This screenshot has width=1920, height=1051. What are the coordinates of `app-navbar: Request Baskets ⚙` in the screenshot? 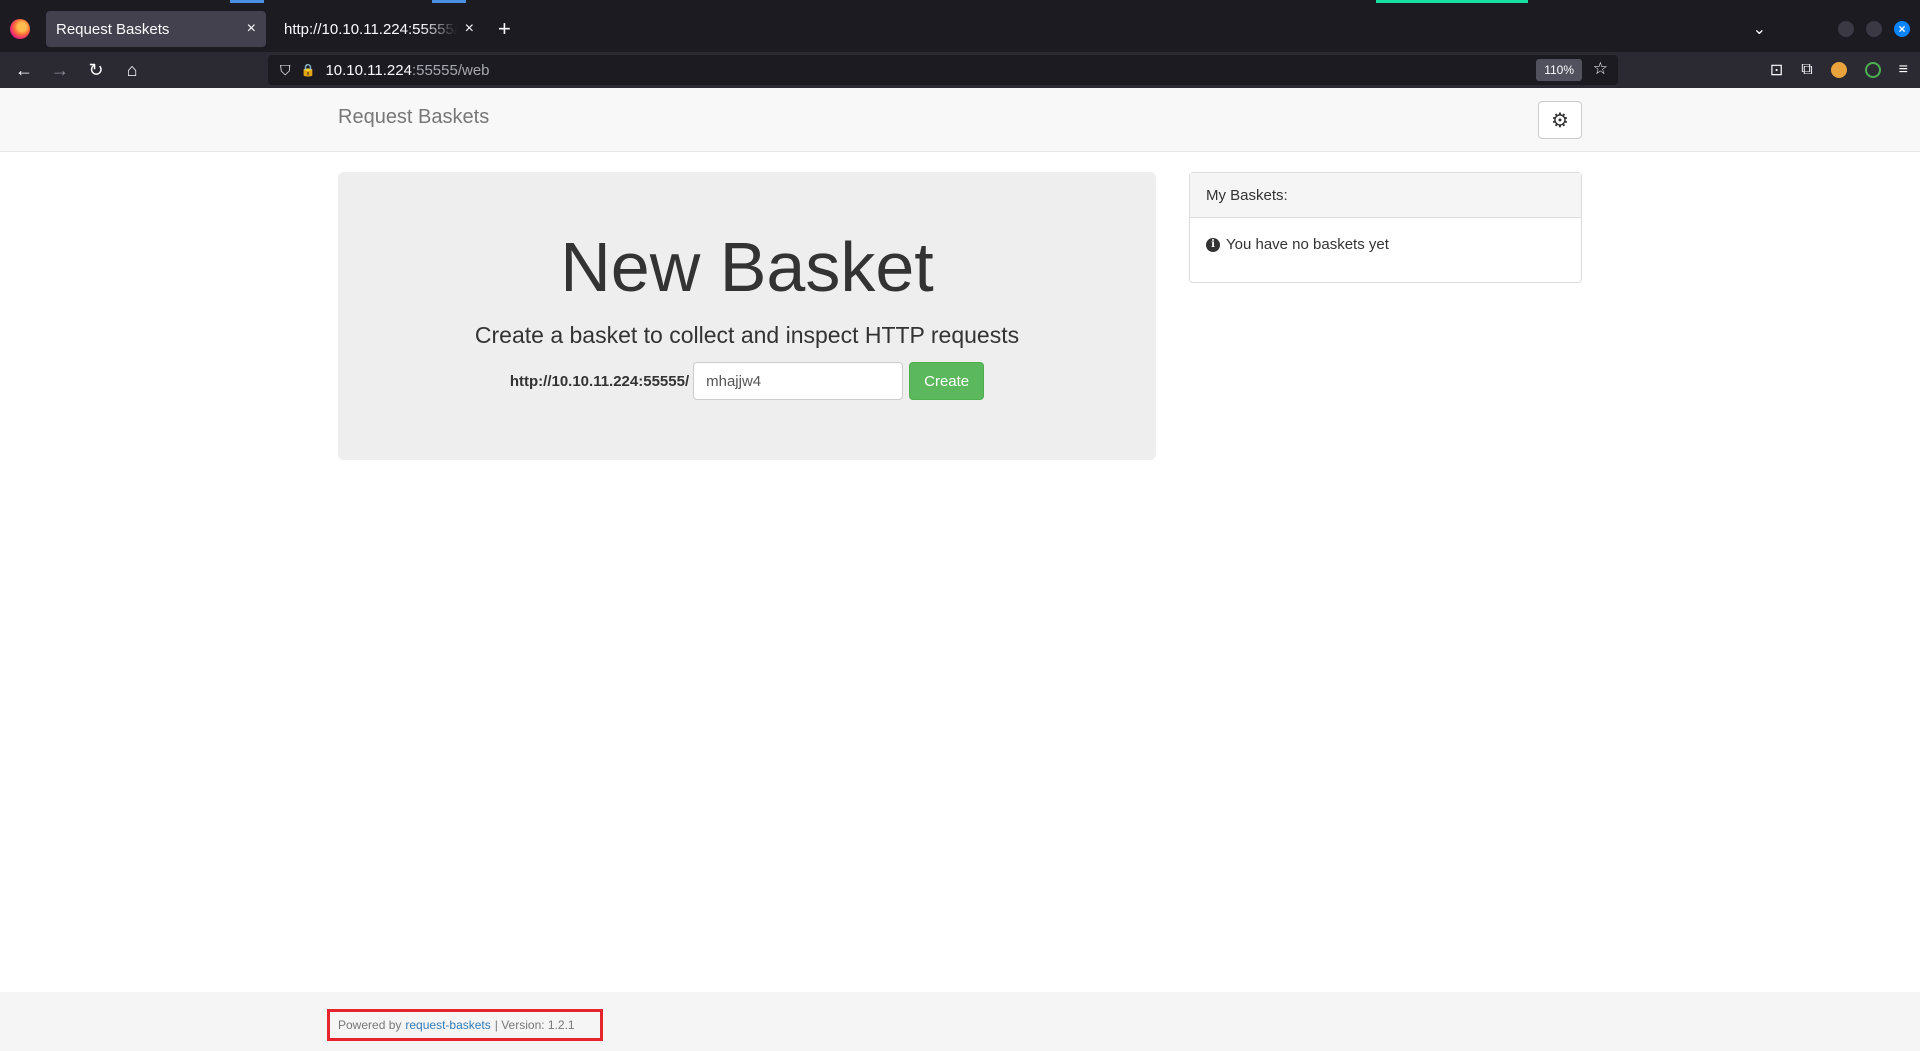 It's located at (960, 120).